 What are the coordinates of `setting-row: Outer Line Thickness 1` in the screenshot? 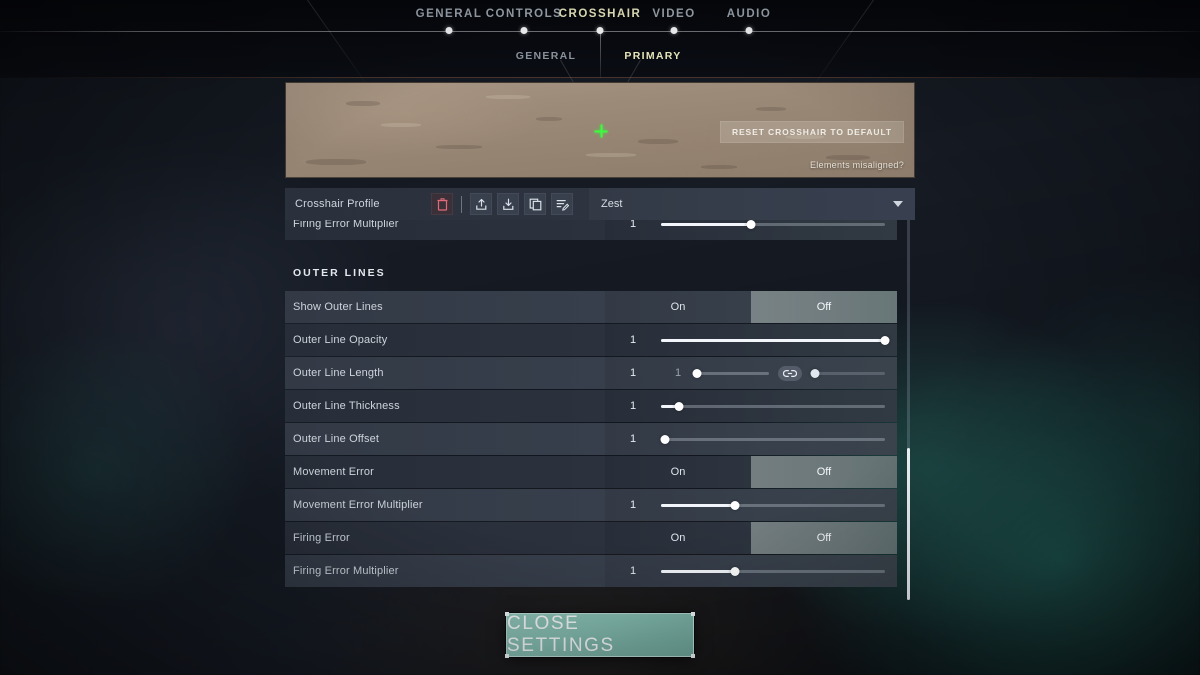 It's located at (591, 406).